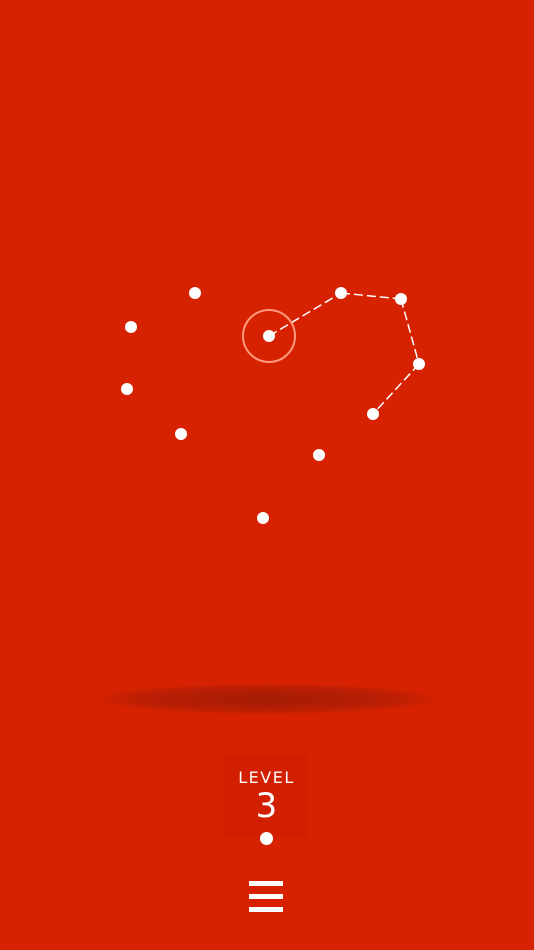 The width and height of the screenshot is (534, 950). Describe the element at coordinates (266, 806) in the screenshot. I see `level-number: 3` at that location.